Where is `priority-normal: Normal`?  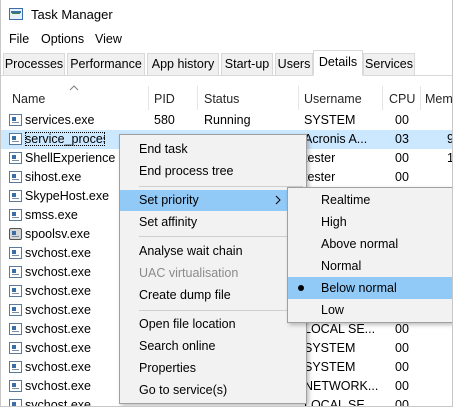 priority-normal: Normal is located at coordinates (370, 266).